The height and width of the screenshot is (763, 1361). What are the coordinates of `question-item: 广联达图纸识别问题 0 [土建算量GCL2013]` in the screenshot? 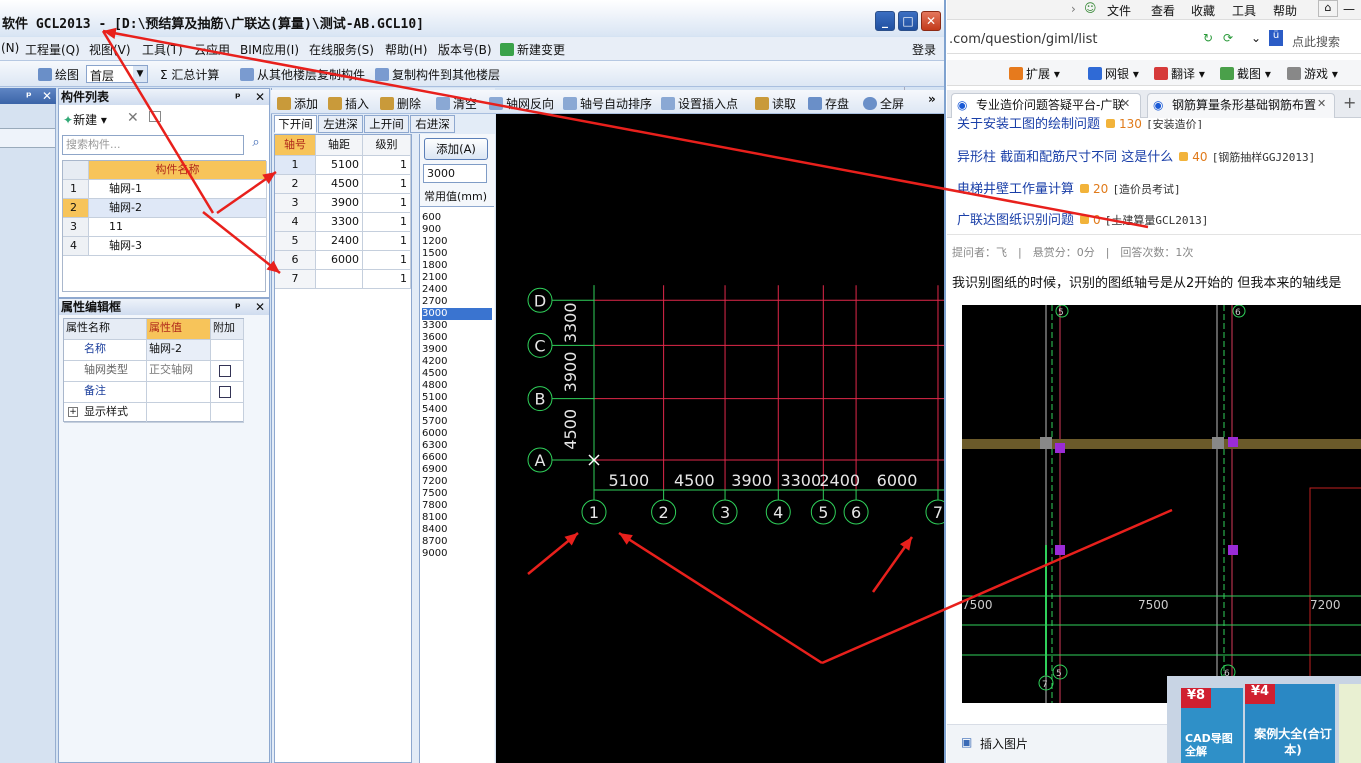 It's located at (1082, 218).